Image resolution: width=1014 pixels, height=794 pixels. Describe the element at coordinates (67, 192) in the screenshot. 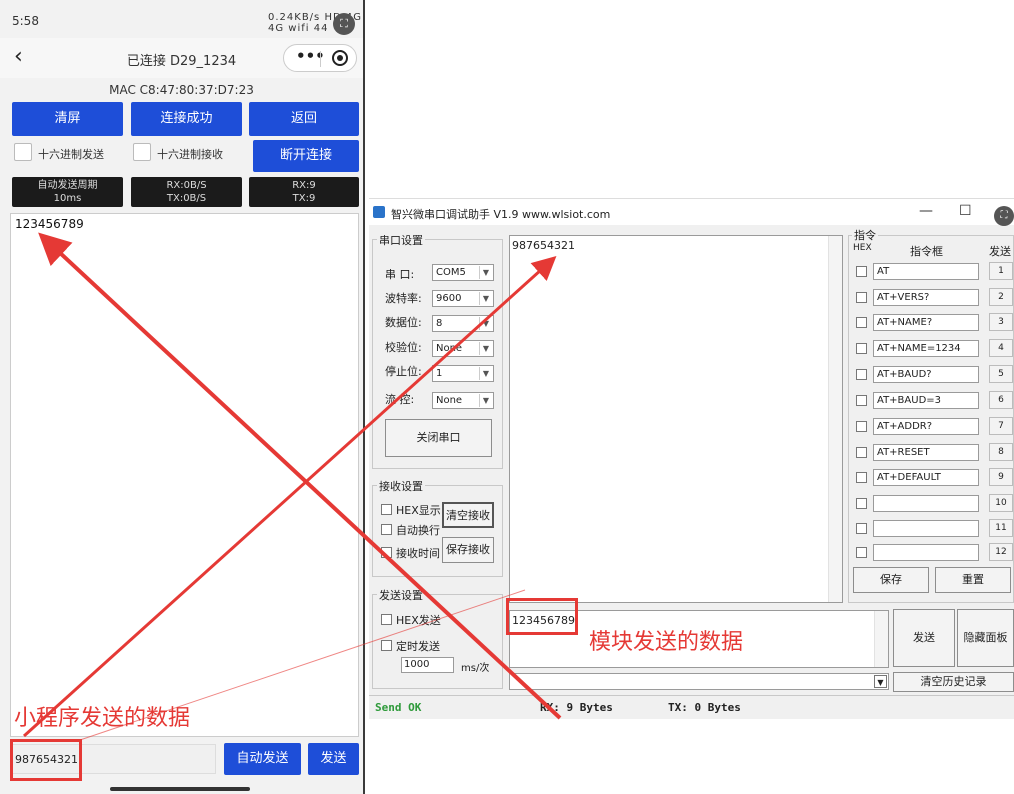

I see `auto-period-panel: 自动发送周期 10ms` at that location.